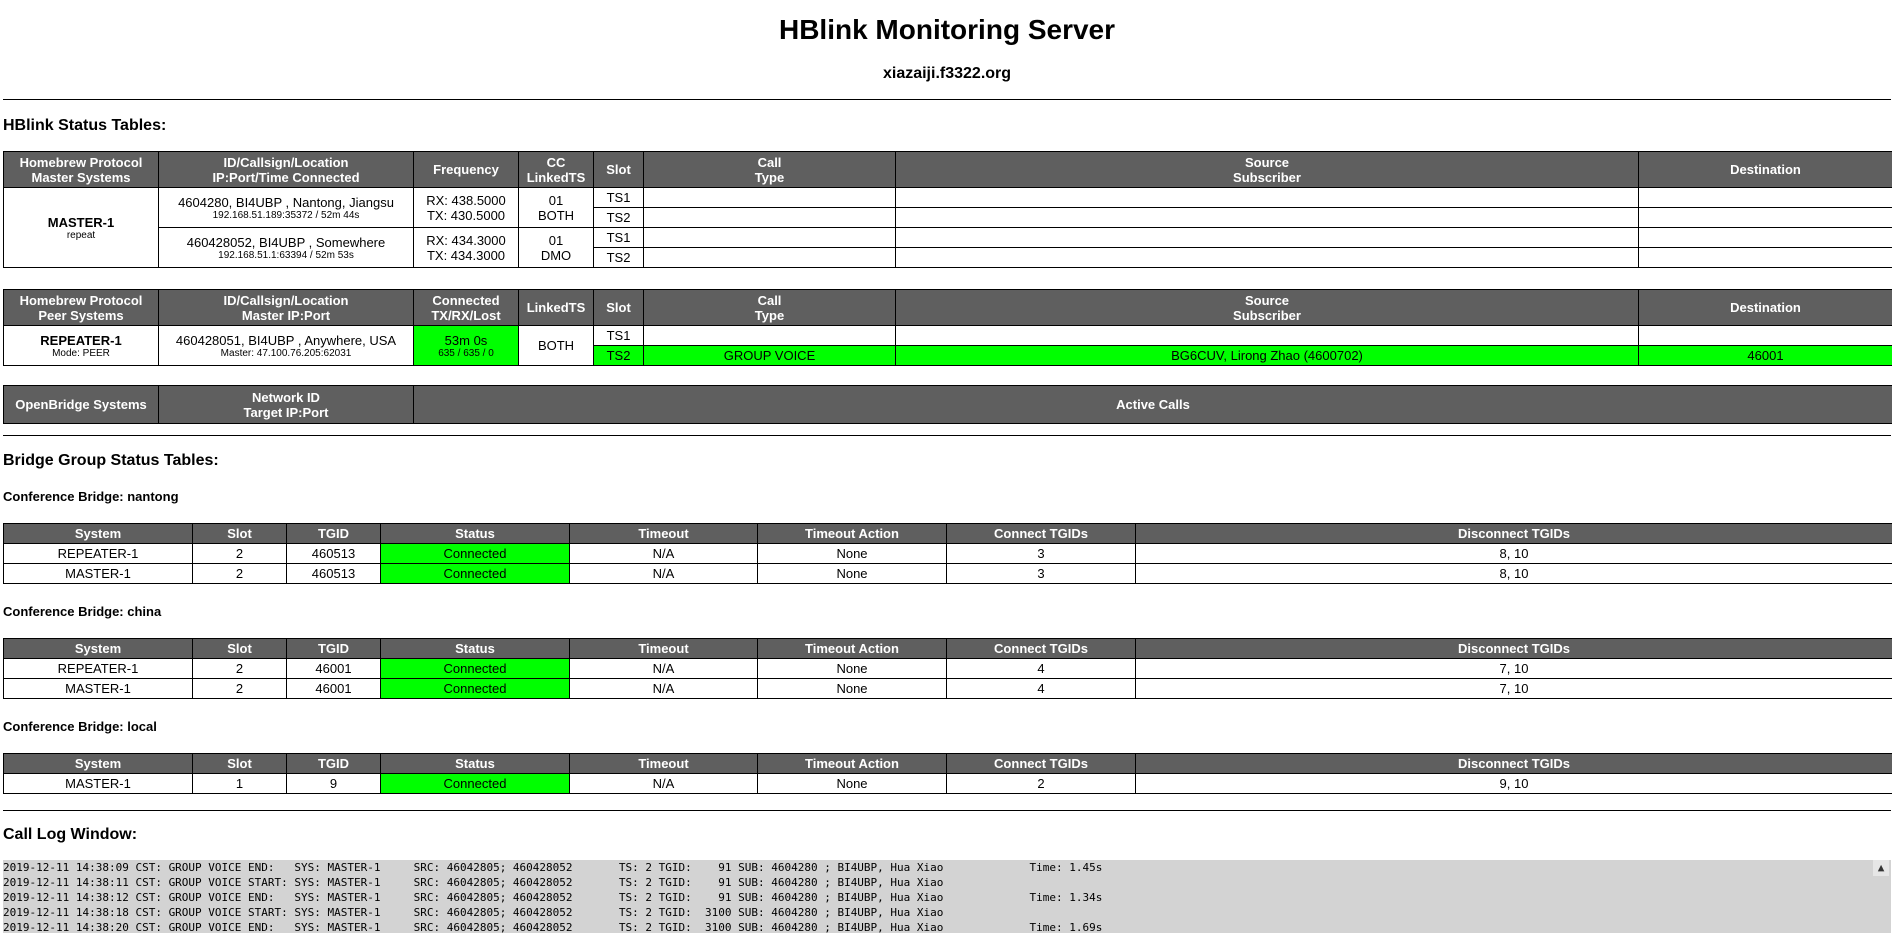 The image size is (1892, 933). I want to click on status-section-title: HBlink Status Tables:, so click(85, 125).